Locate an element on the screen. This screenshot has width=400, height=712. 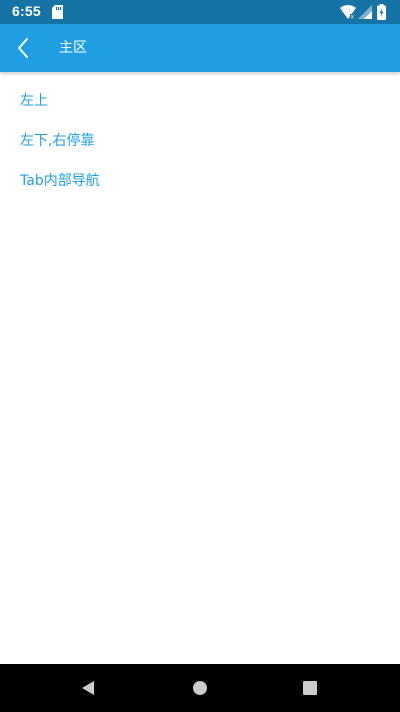
recents-square-icon is located at coordinates (310, 688).